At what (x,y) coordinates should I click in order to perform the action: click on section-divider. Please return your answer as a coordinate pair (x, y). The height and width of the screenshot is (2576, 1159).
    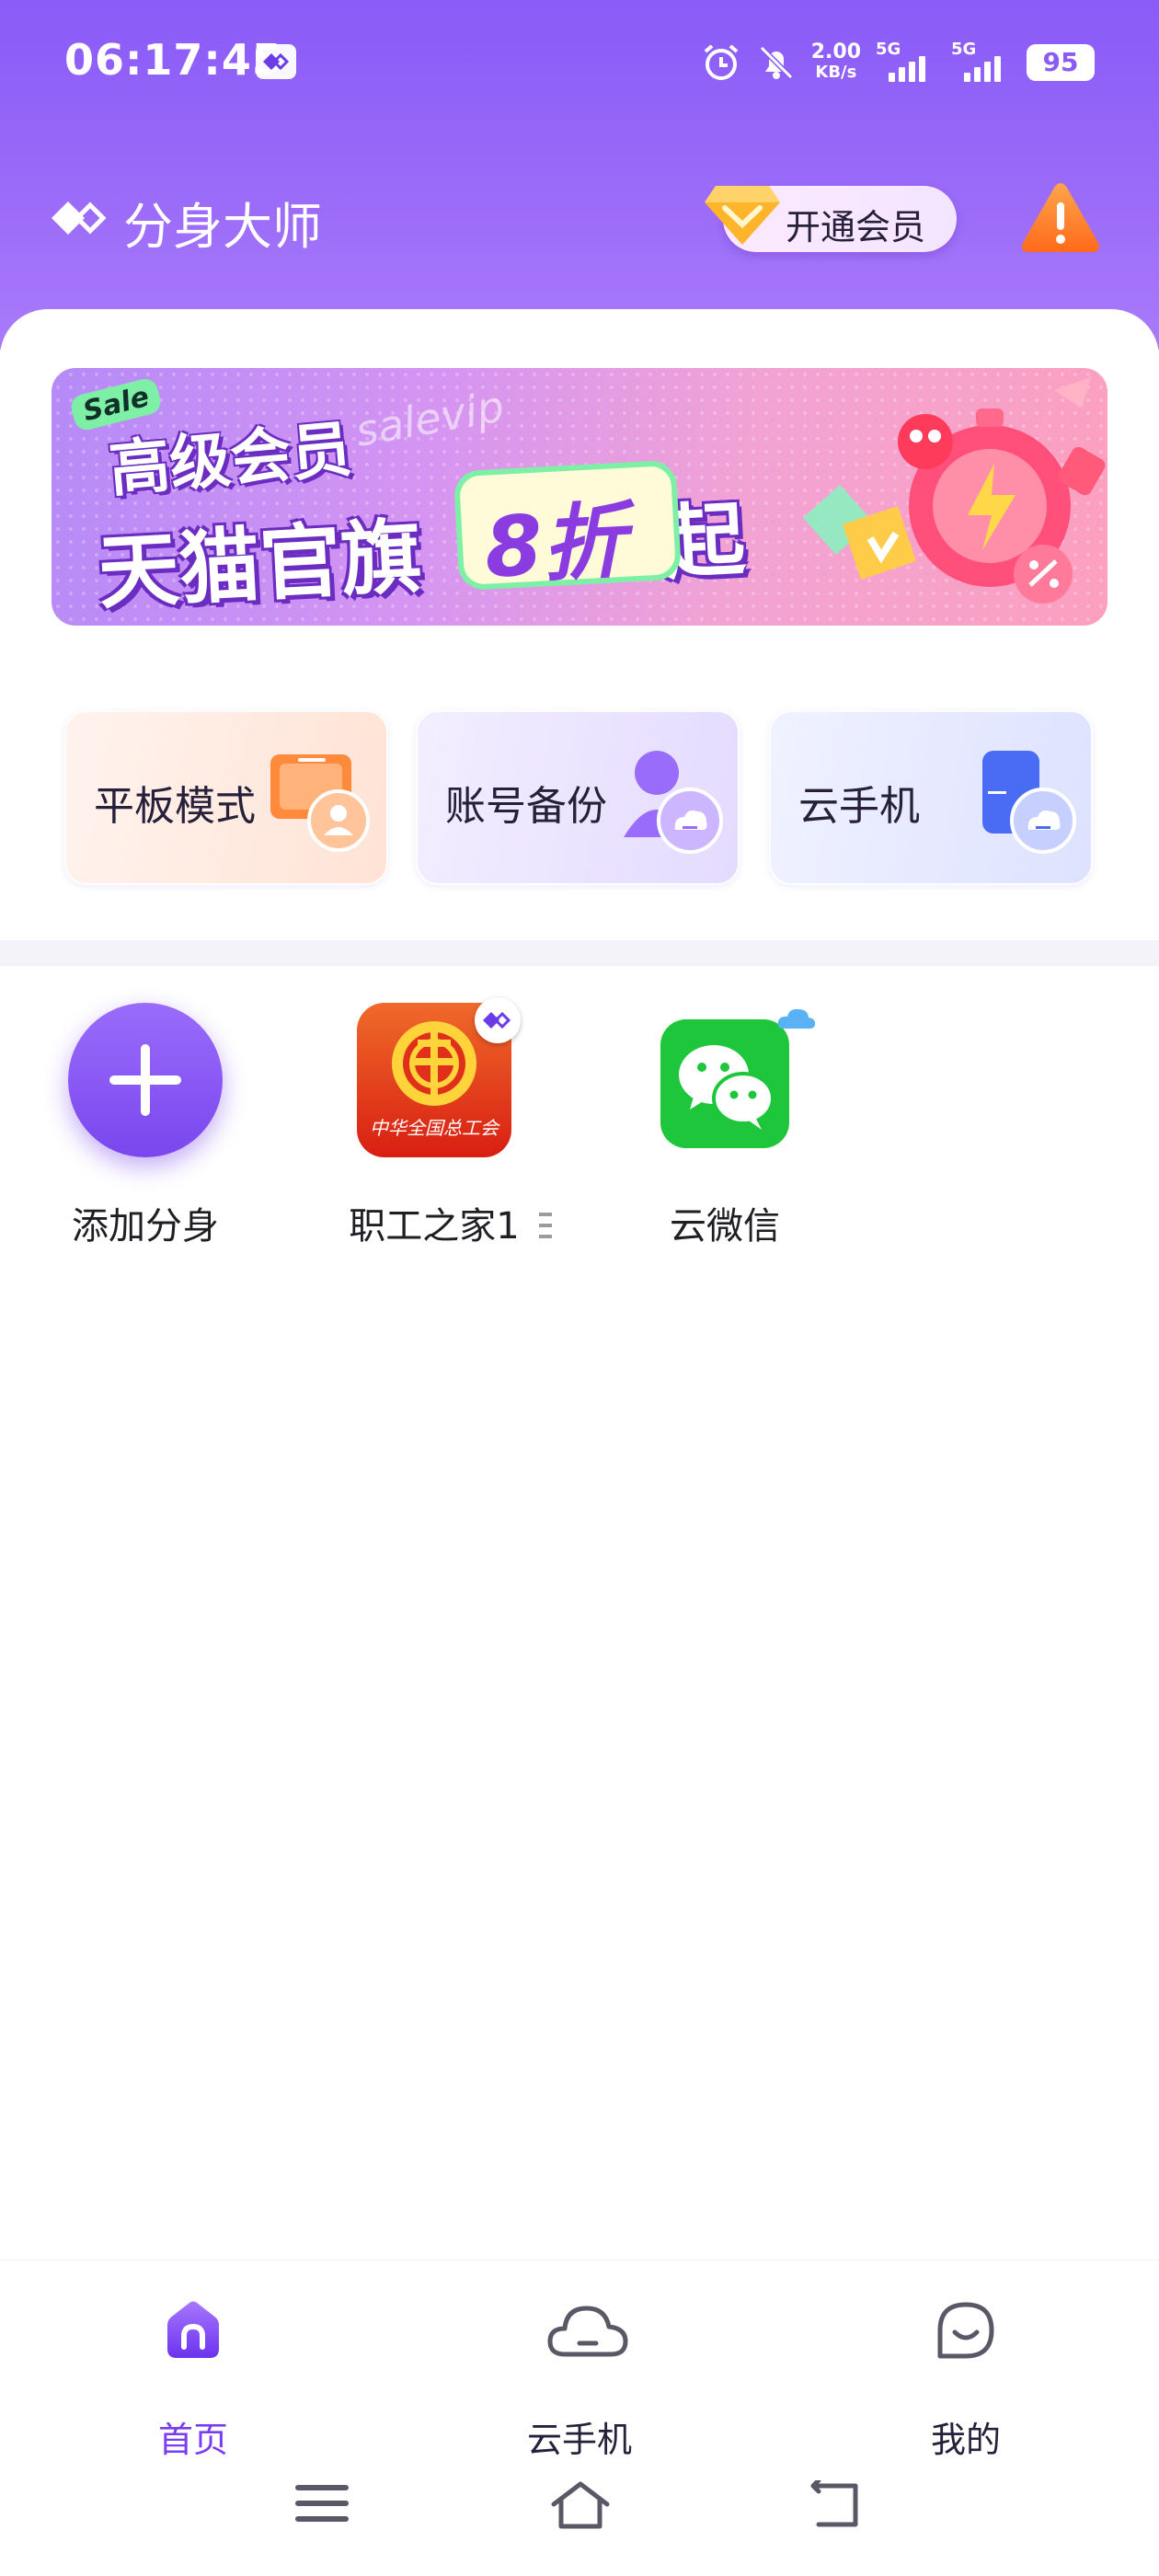
    Looking at the image, I should click on (579, 953).